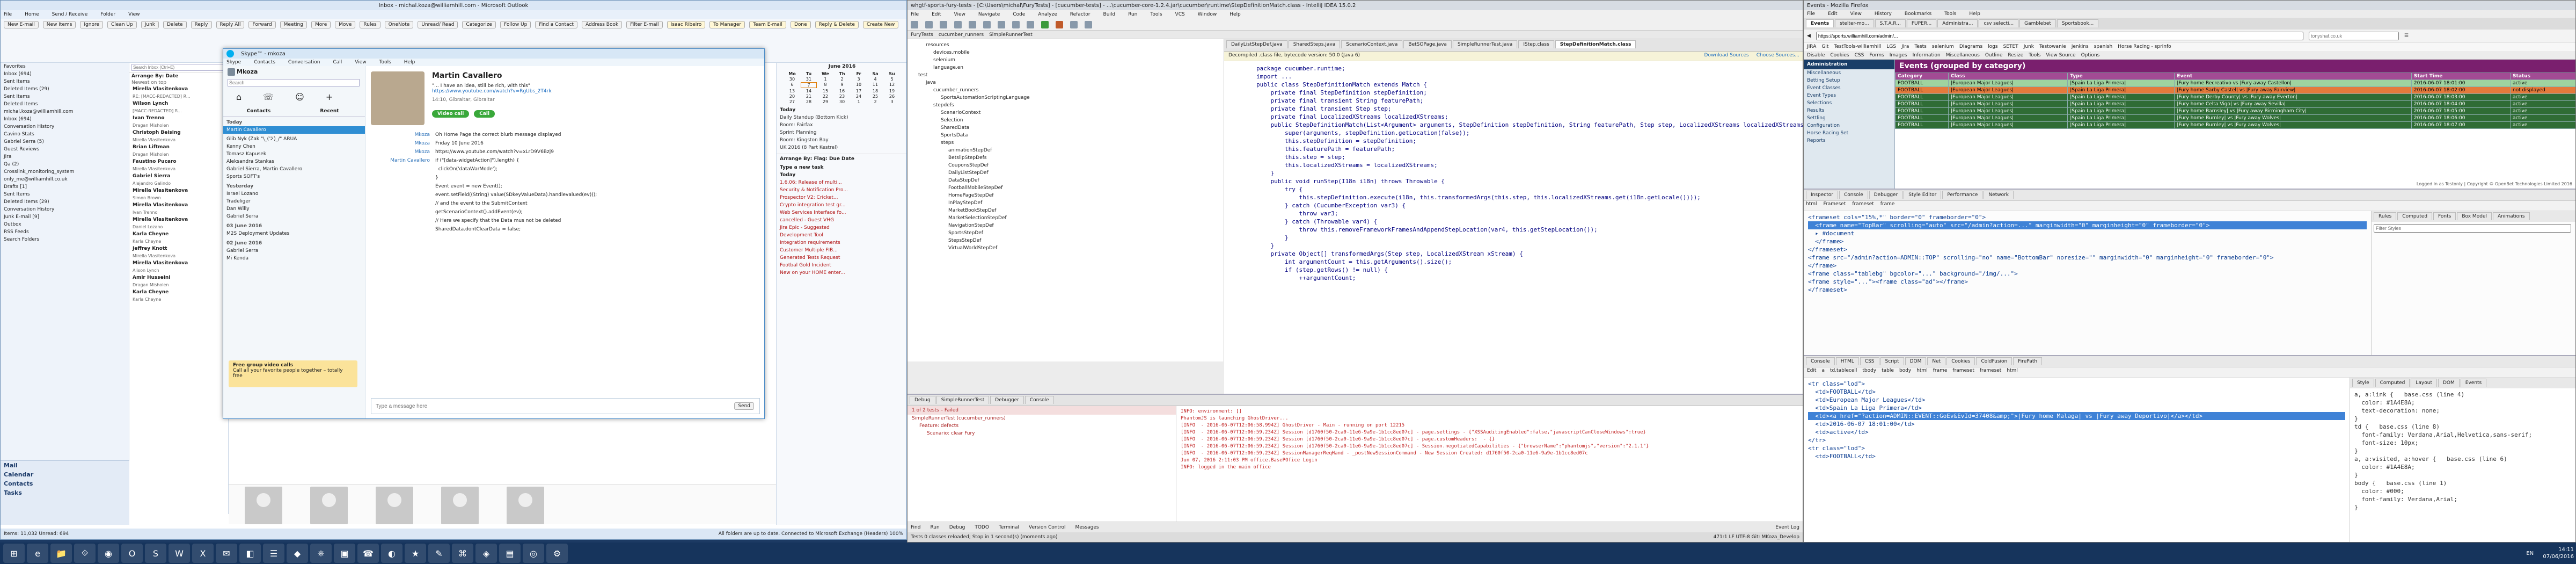  I want to click on tool-window-tab: Version Control, so click(1047, 527).